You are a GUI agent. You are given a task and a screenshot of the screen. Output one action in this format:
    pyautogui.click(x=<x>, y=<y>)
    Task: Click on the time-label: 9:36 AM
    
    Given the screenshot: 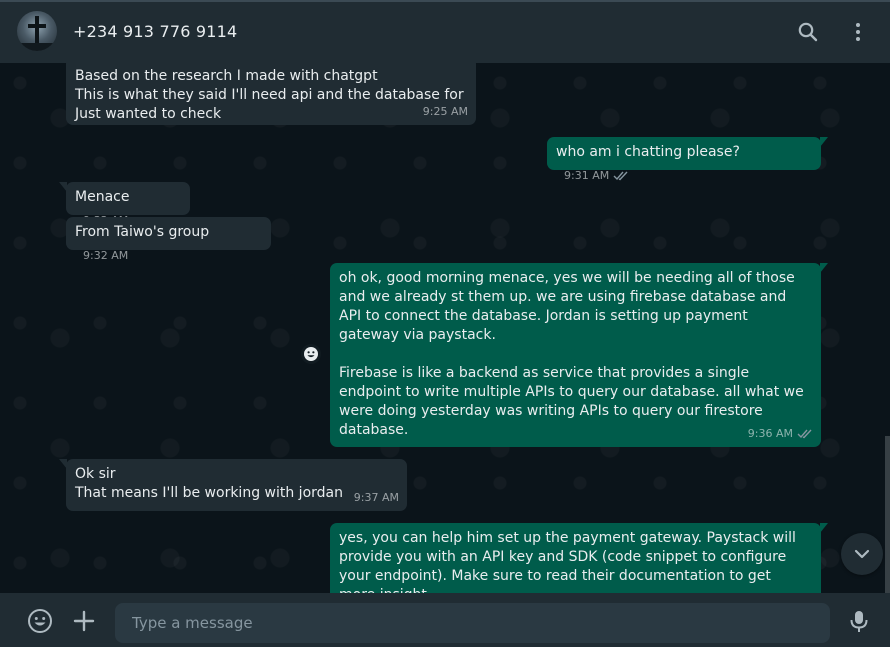 What is the action you would take?
    pyautogui.click(x=770, y=433)
    